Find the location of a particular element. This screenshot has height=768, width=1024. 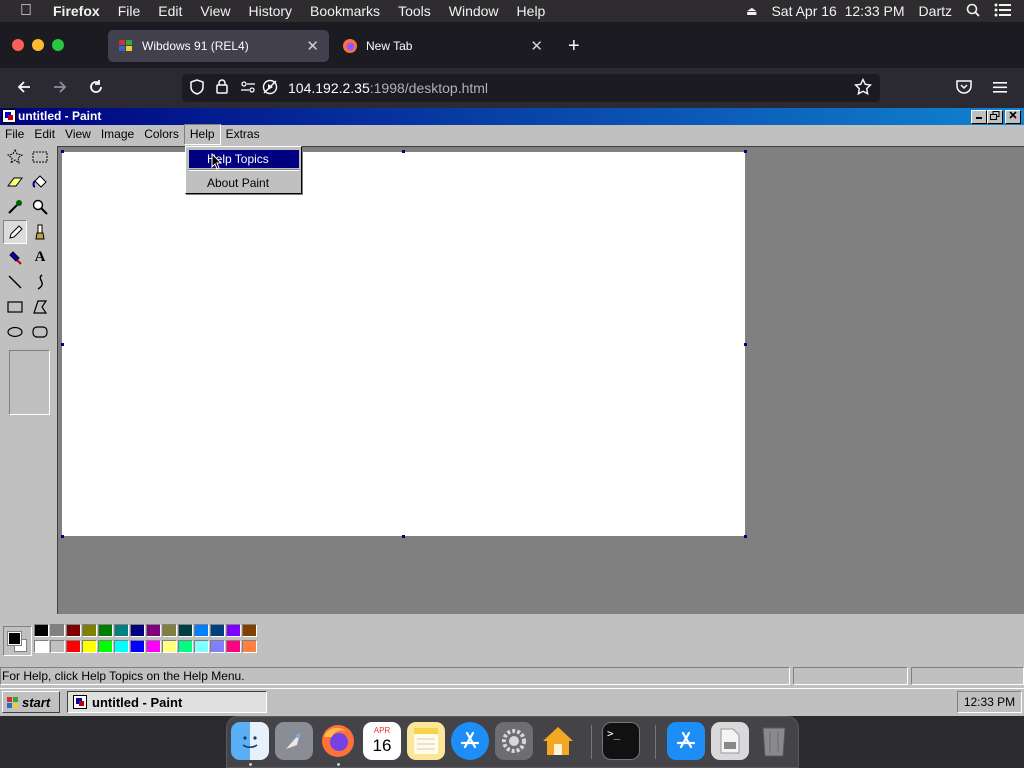

files-stack-icon is located at coordinates (730, 741).